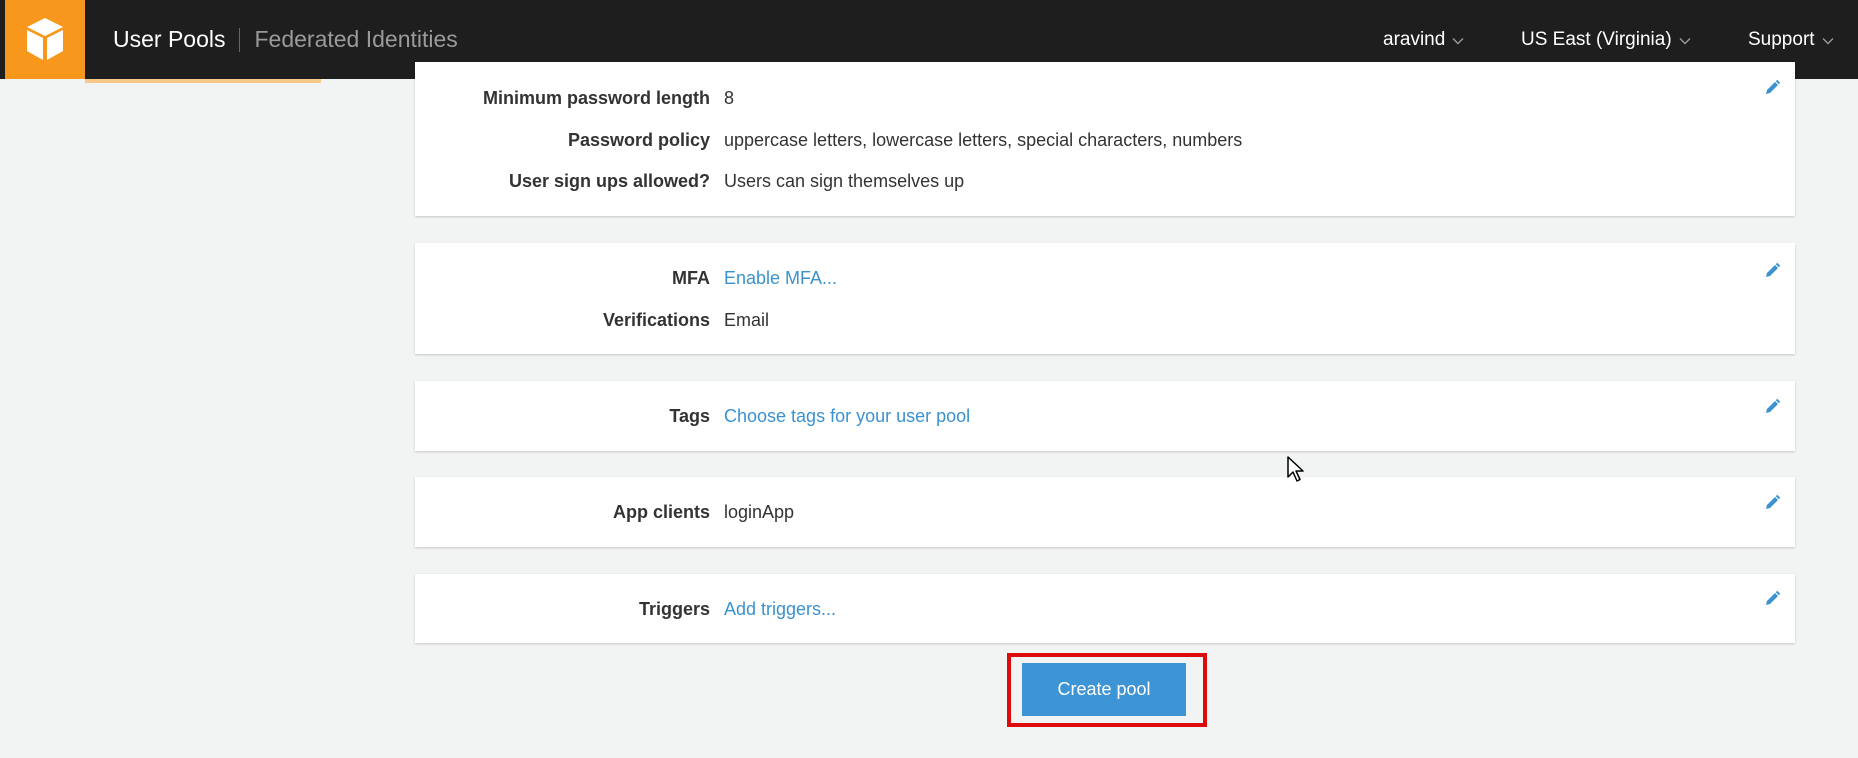 The image size is (1858, 758). I want to click on row-label: User sign ups allowed?, so click(609, 181).